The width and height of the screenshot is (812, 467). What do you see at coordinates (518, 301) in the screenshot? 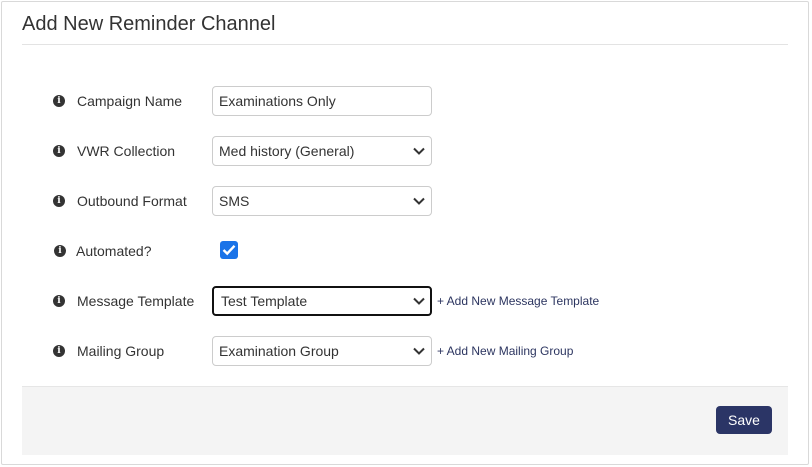
I see `add-message-template-link: + Add New Message Template` at bounding box center [518, 301].